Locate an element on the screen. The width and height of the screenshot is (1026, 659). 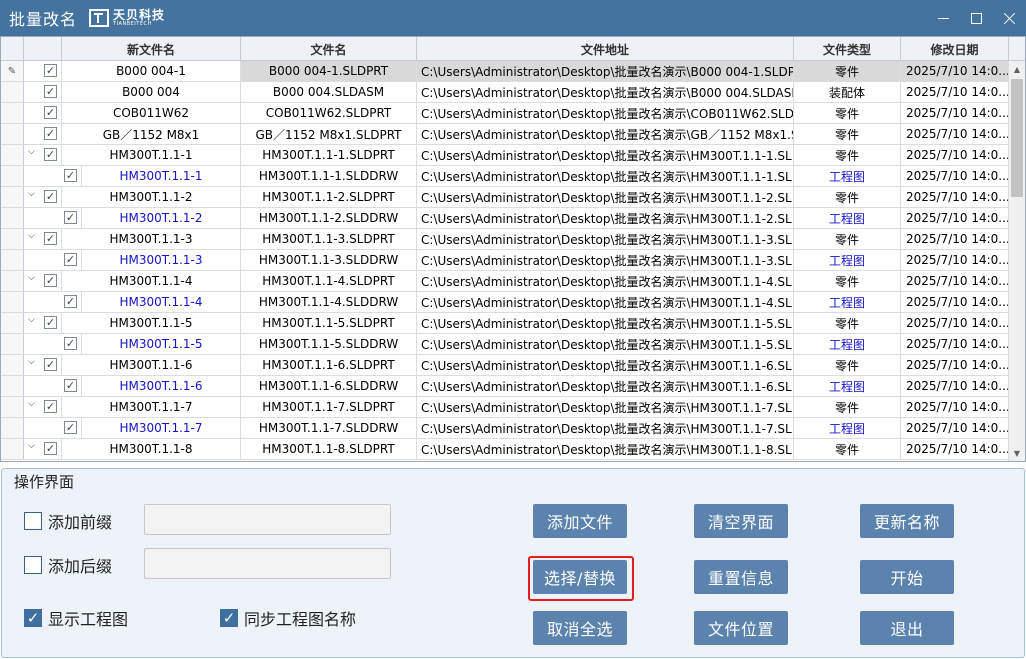
deselect-all-button: 取消全选 is located at coordinates (580, 628).